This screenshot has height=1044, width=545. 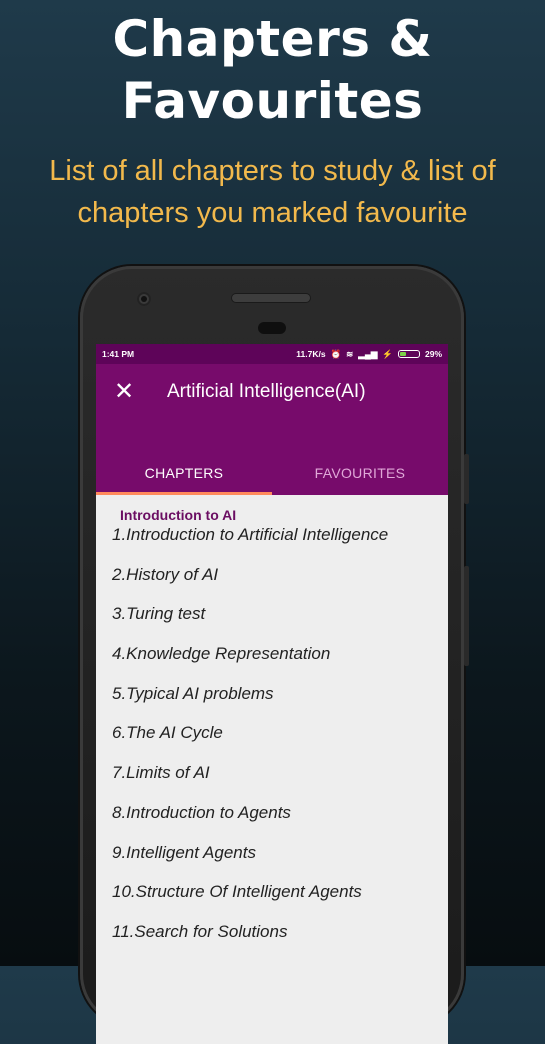 What do you see at coordinates (272, 940) in the screenshot?
I see `chapter-item: 11.Search for Solutions` at bounding box center [272, 940].